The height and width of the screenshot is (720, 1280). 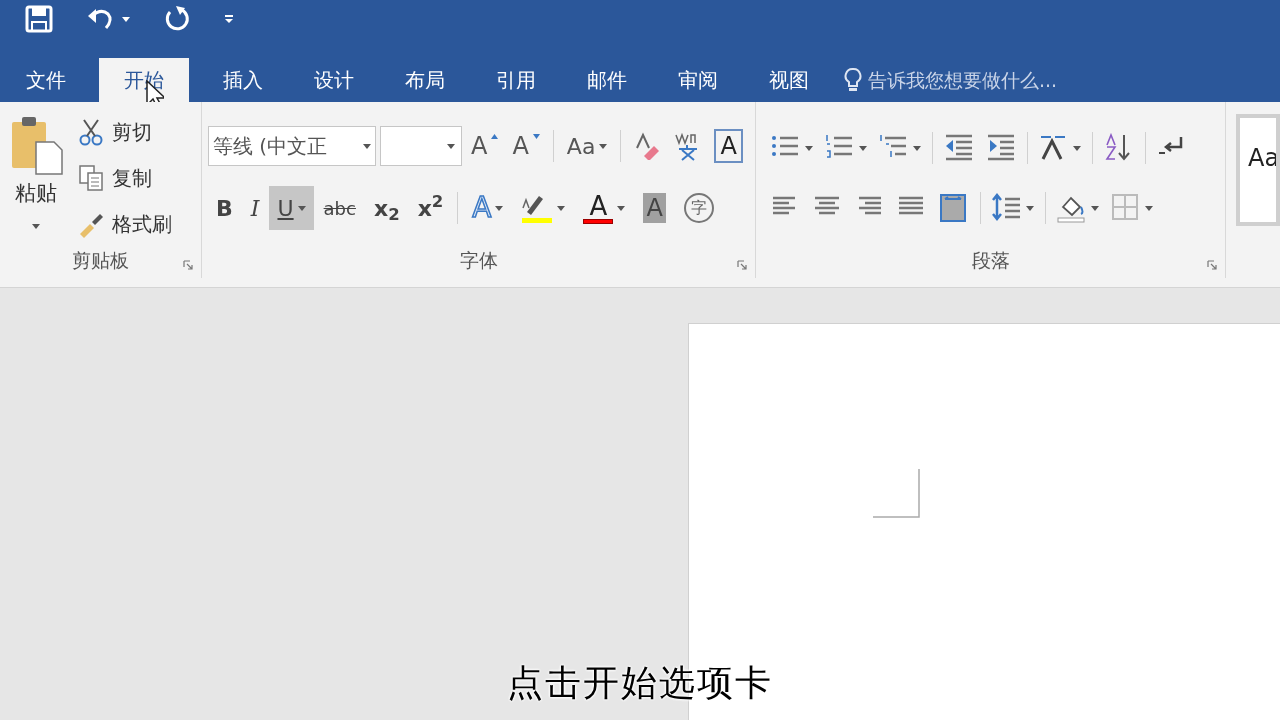 What do you see at coordinates (485, 146) in the screenshot?
I see `grow-button: A` at bounding box center [485, 146].